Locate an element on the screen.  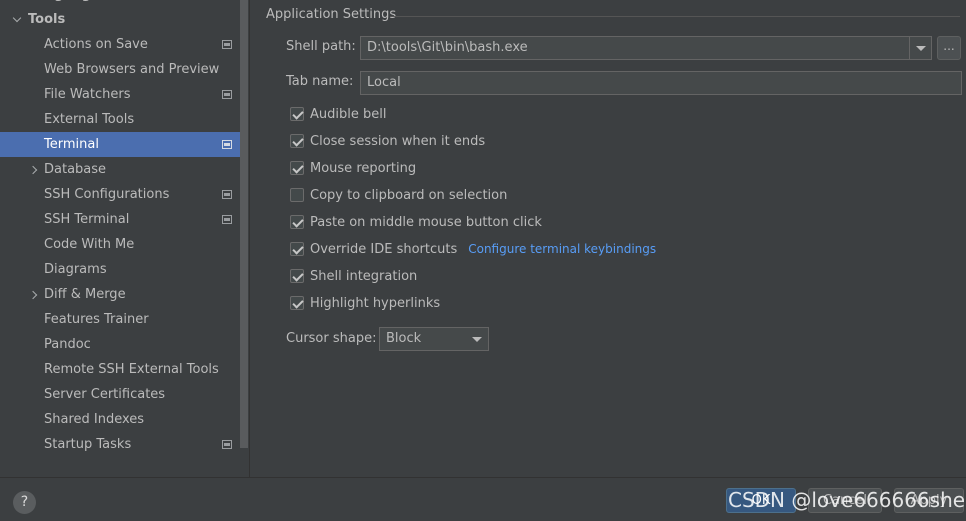
sidebar-item-label: SSH Configurations is located at coordinates (107, 194).